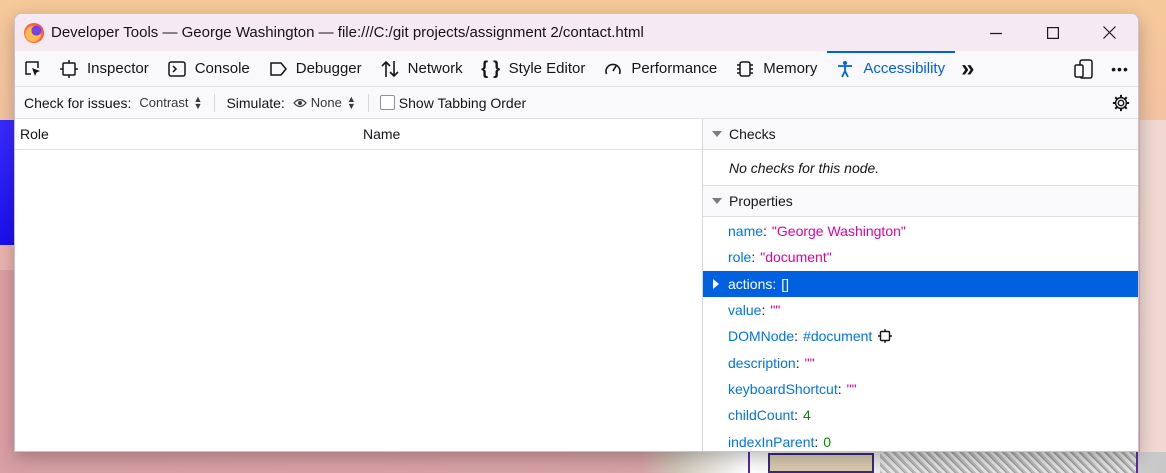  What do you see at coordinates (255, 102) in the screenshot?
I see `simulate-label: Simulate:` at bounding box center [255, 102].